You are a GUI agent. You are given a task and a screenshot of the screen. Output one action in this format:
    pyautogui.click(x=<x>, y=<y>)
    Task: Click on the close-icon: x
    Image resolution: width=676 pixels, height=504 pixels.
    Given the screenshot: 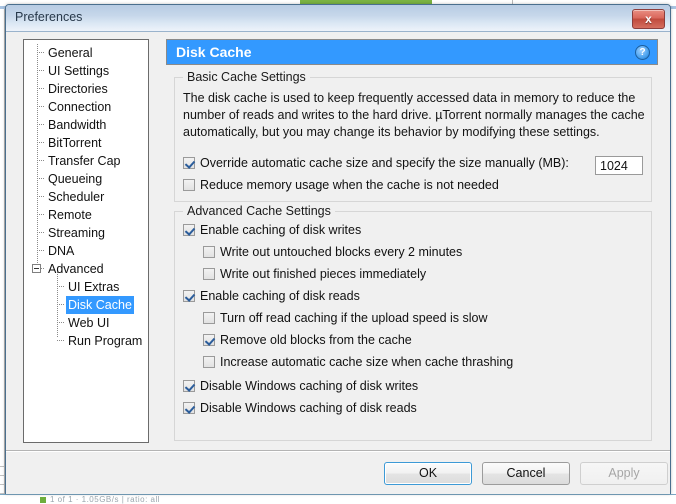 What is the action you would take?
    pyautogui.click(x=648, y=19)
    